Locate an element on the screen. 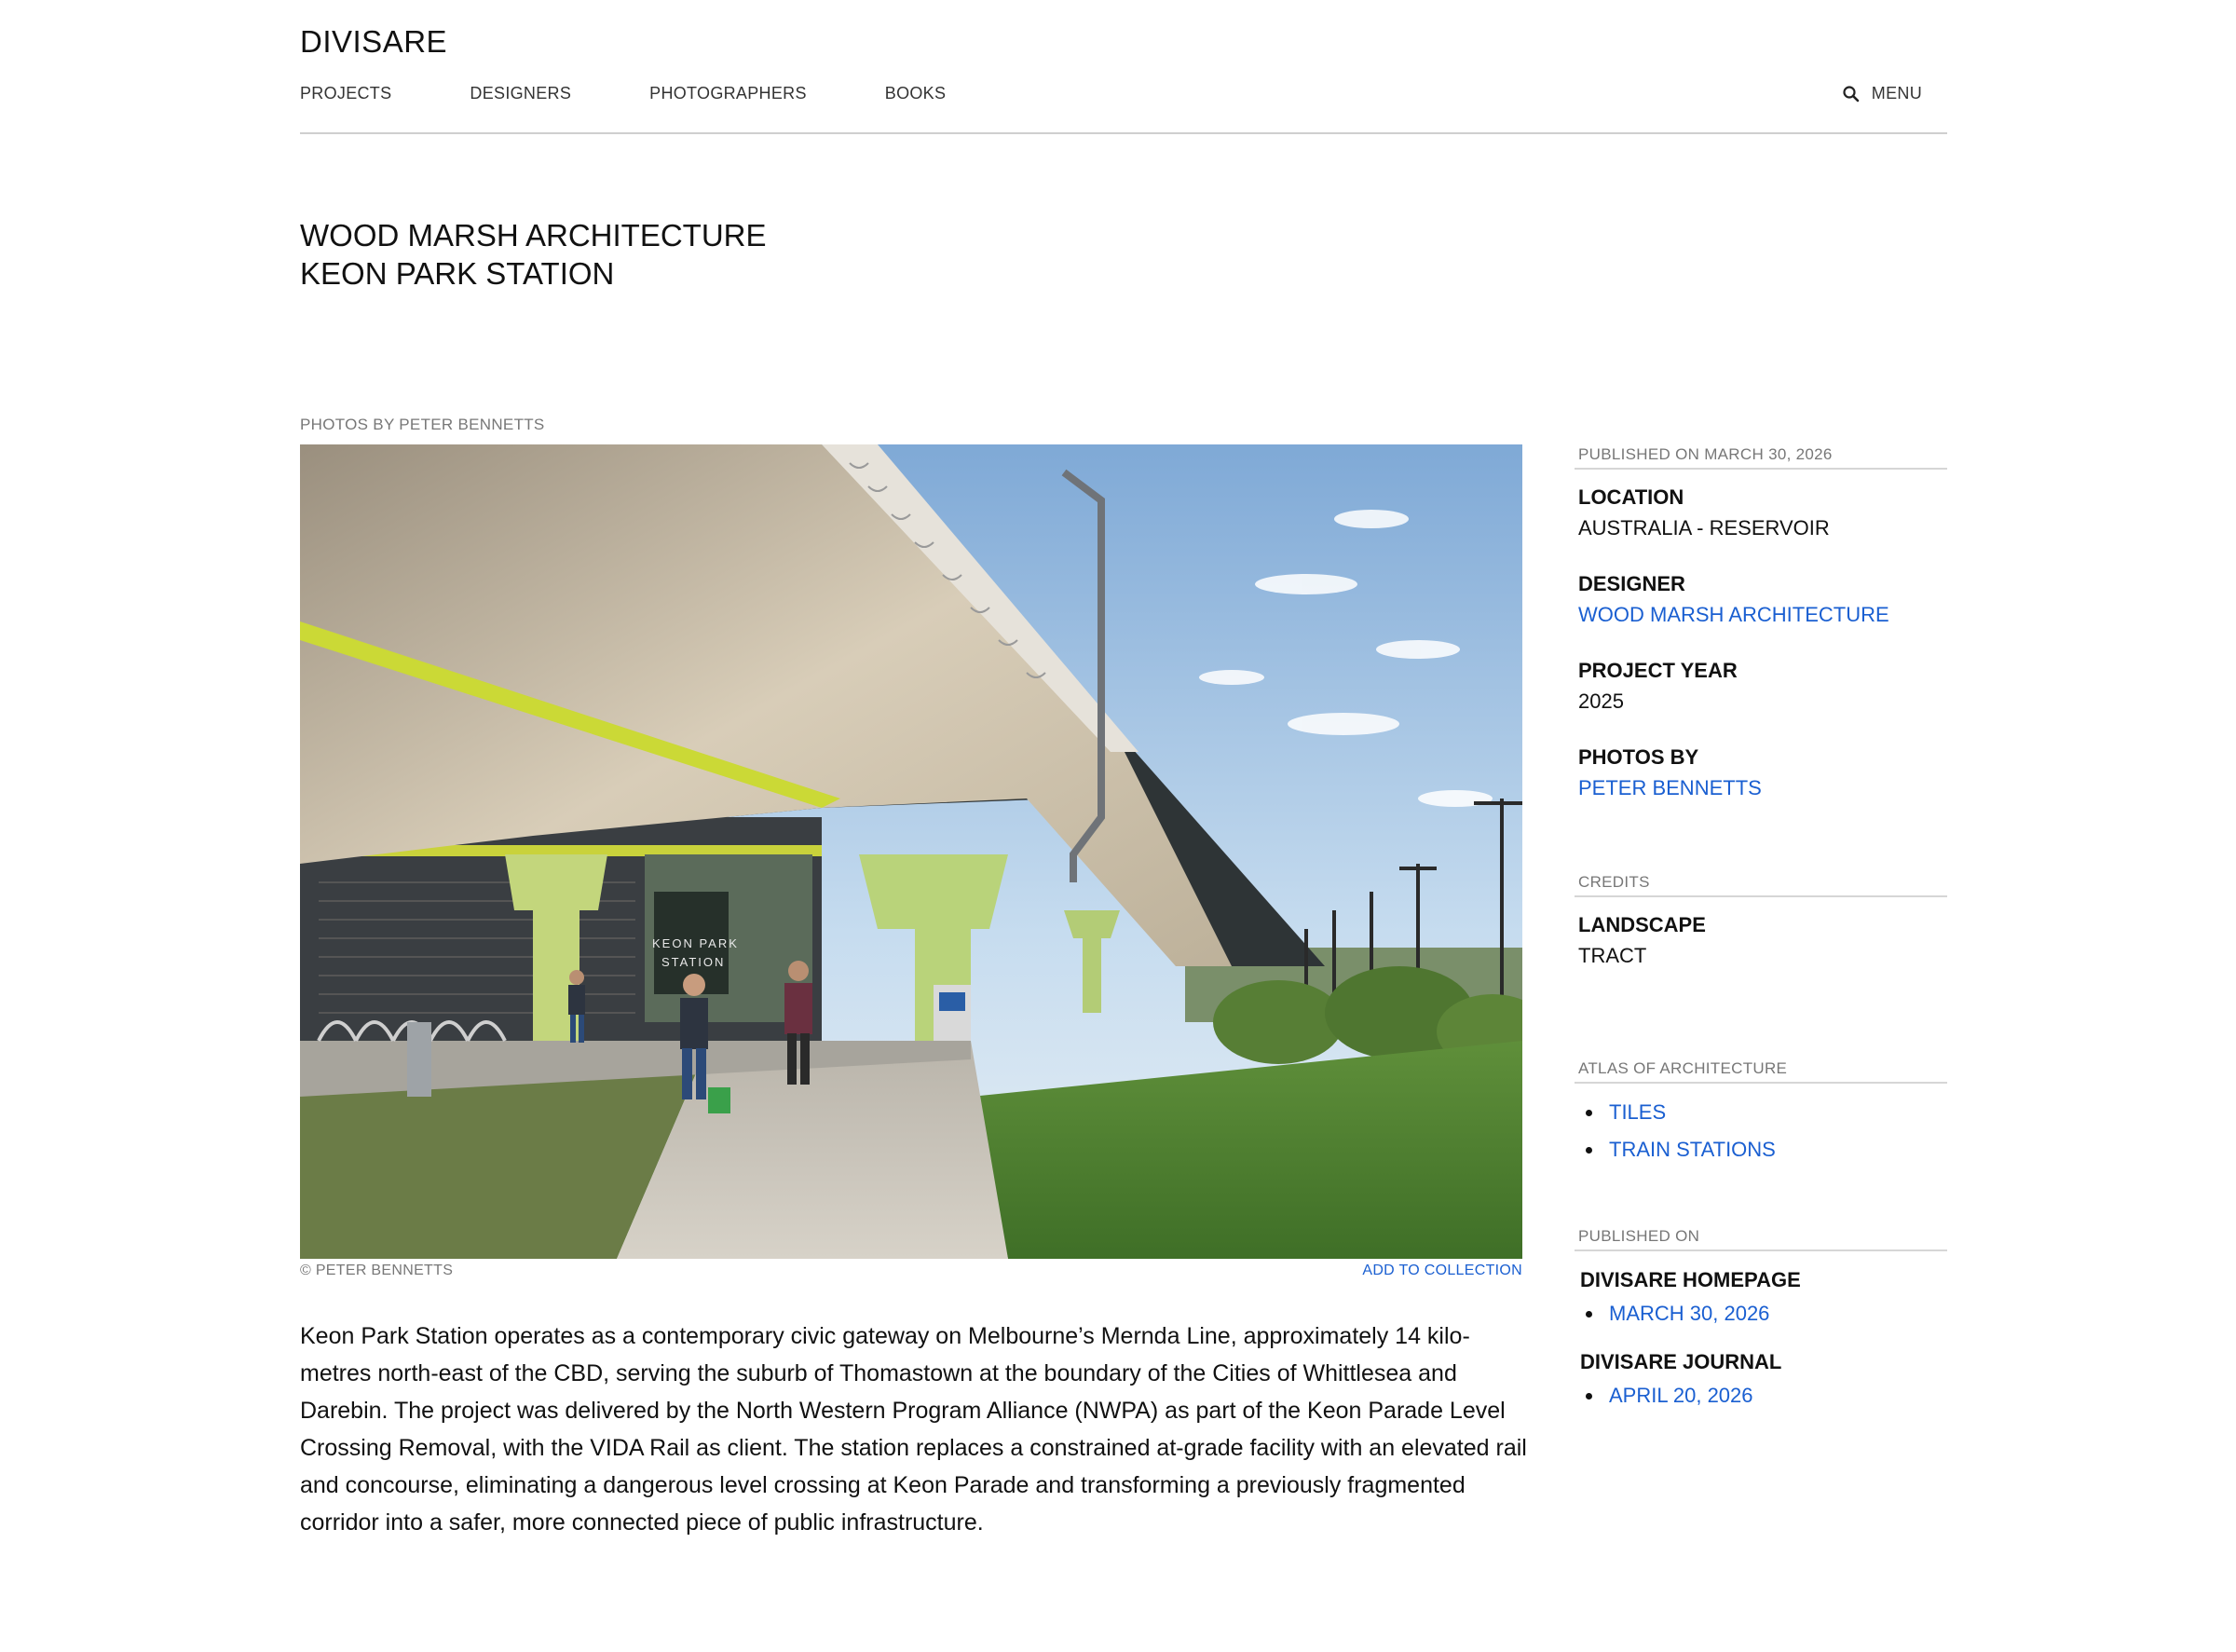 This screenshot has height=1652, width=2236. landscape-key: LANDSCAPE is located at coordinates (1642, 924).